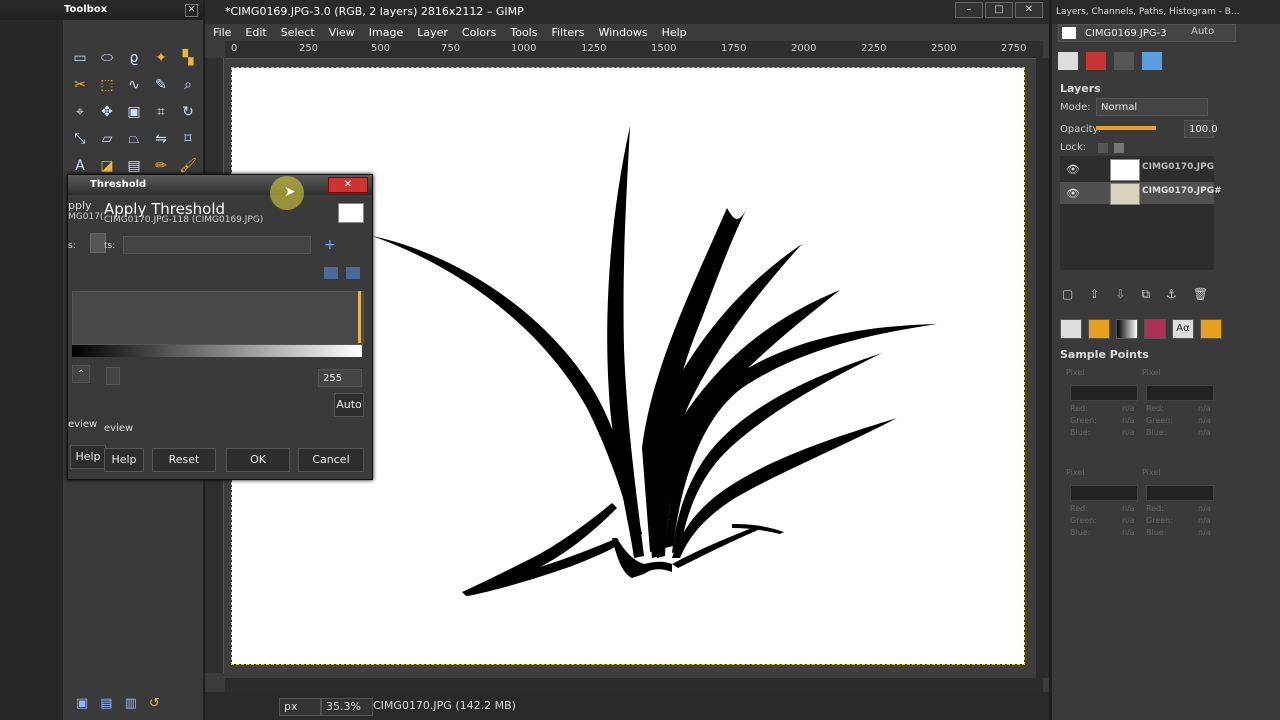 The width and height of the screenshot is (1280, 720). Describe the element at coordinates (134, 58) in the screenshot. I see `free-select-icon: ϱ` at that location.